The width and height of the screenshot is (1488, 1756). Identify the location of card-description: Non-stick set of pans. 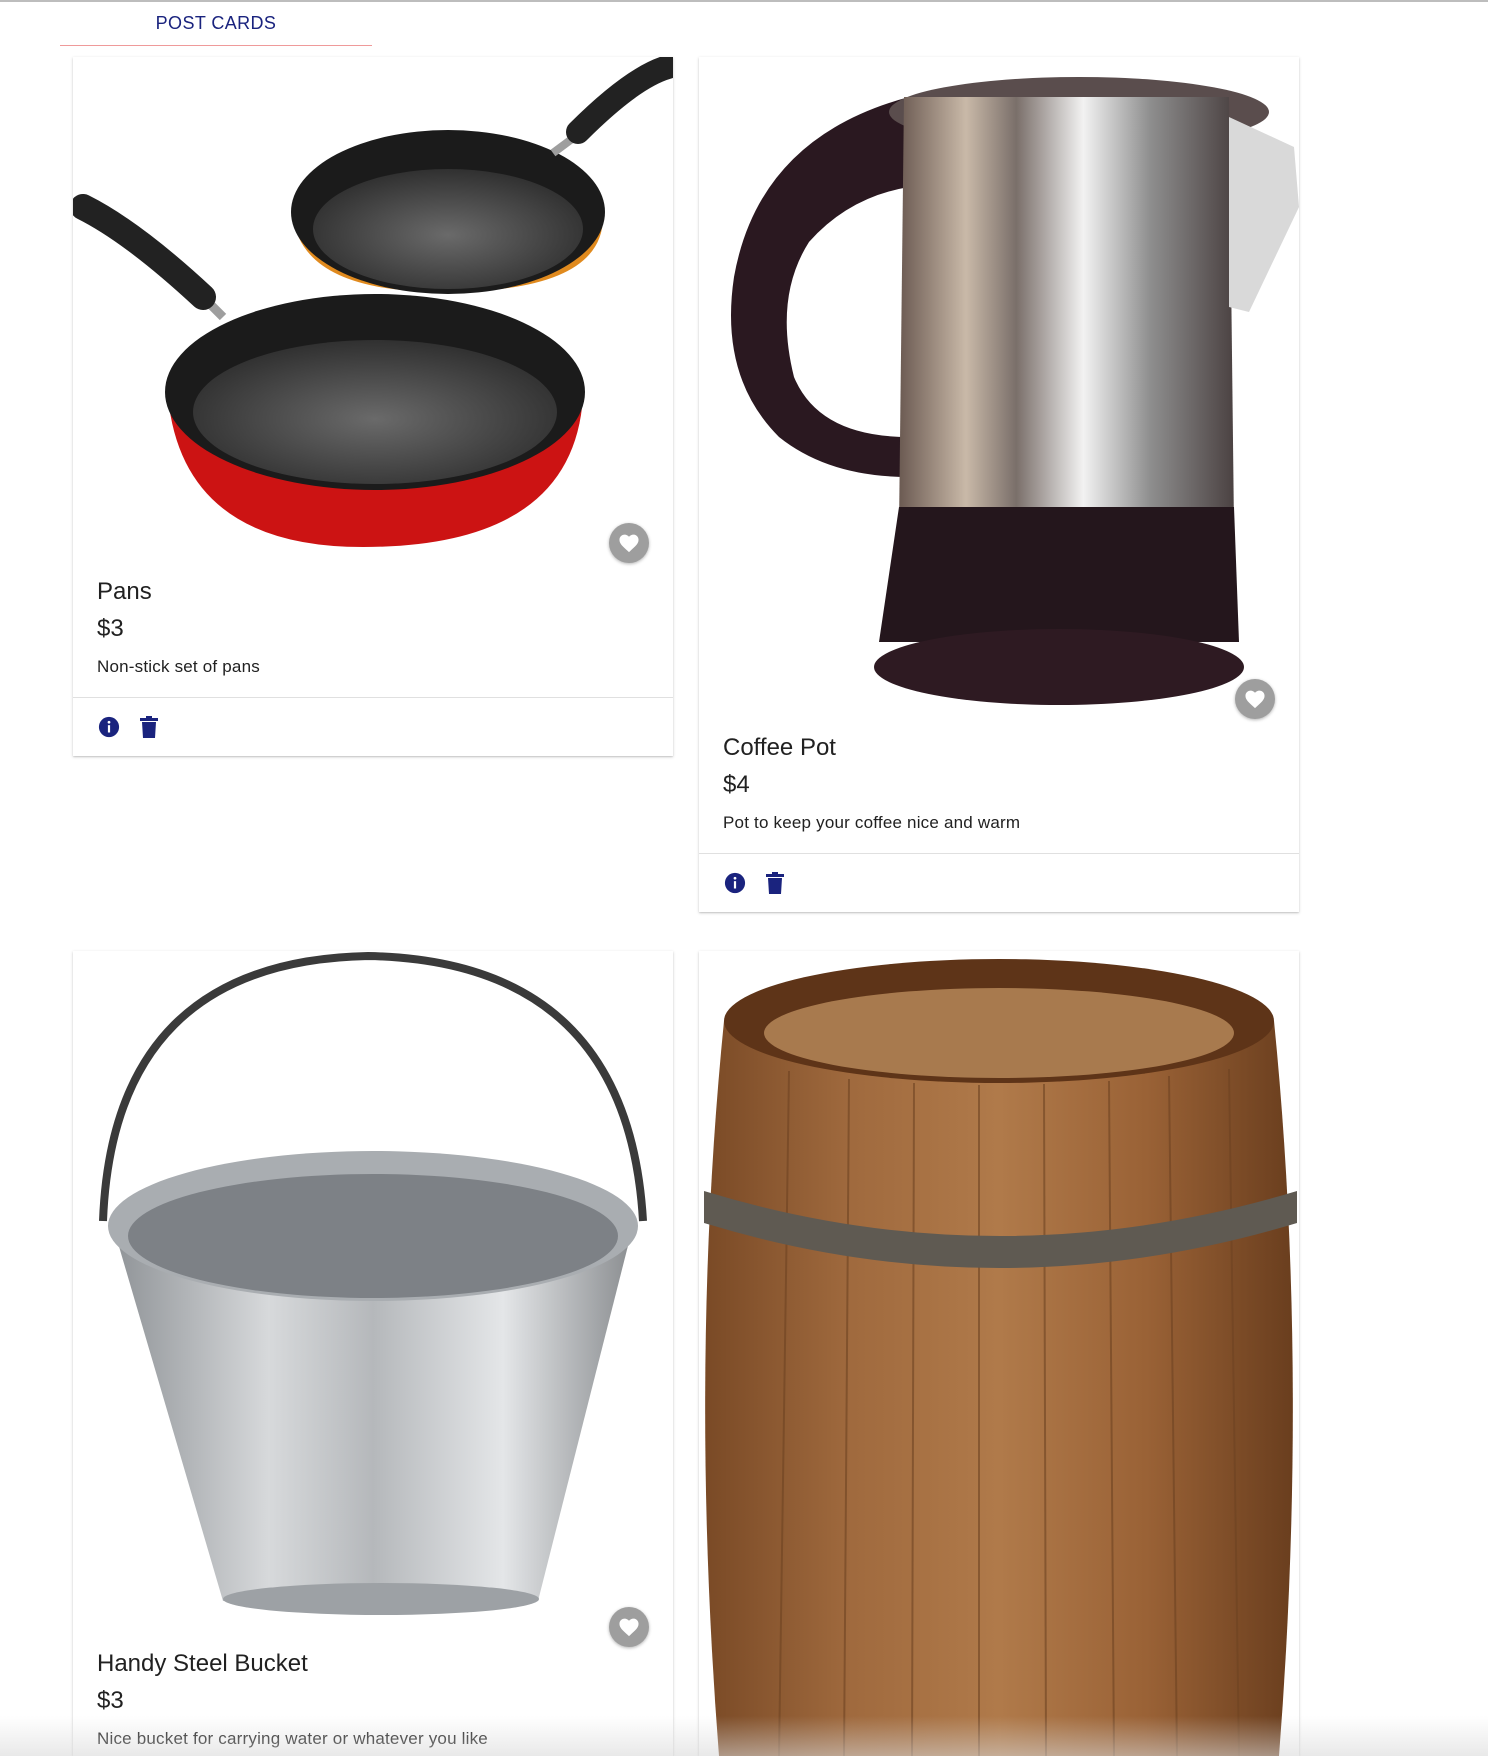
(178, 666).